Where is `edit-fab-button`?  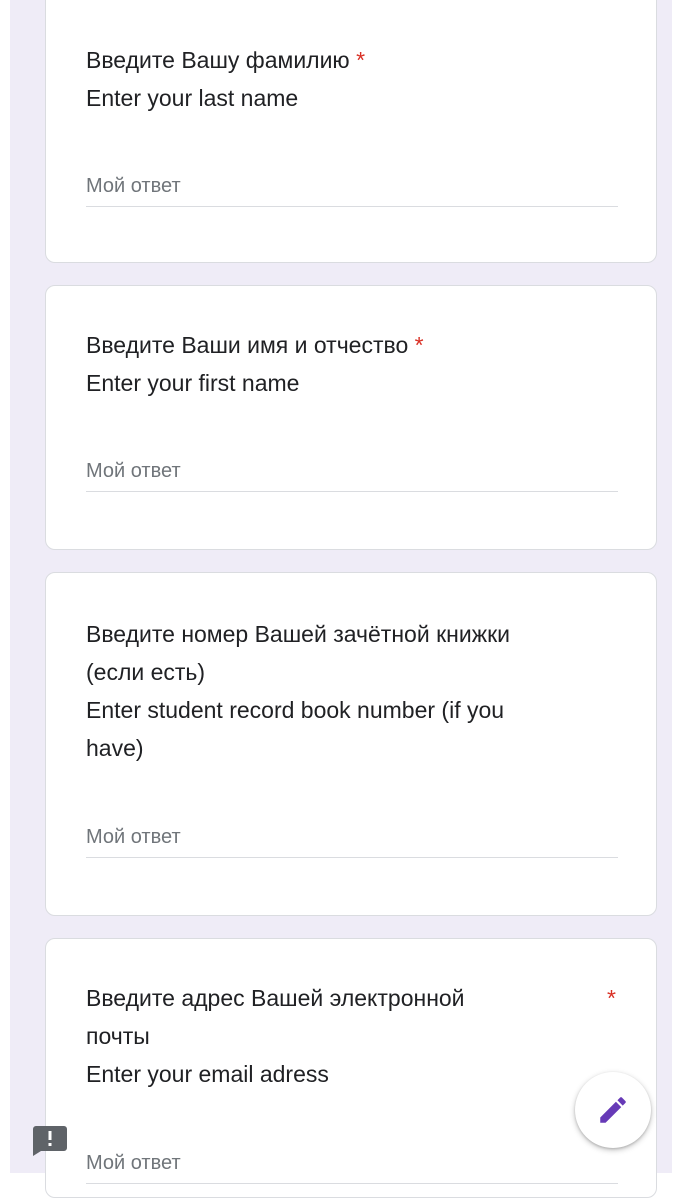
edit-fab-button is located at coordinates (613, 1110).